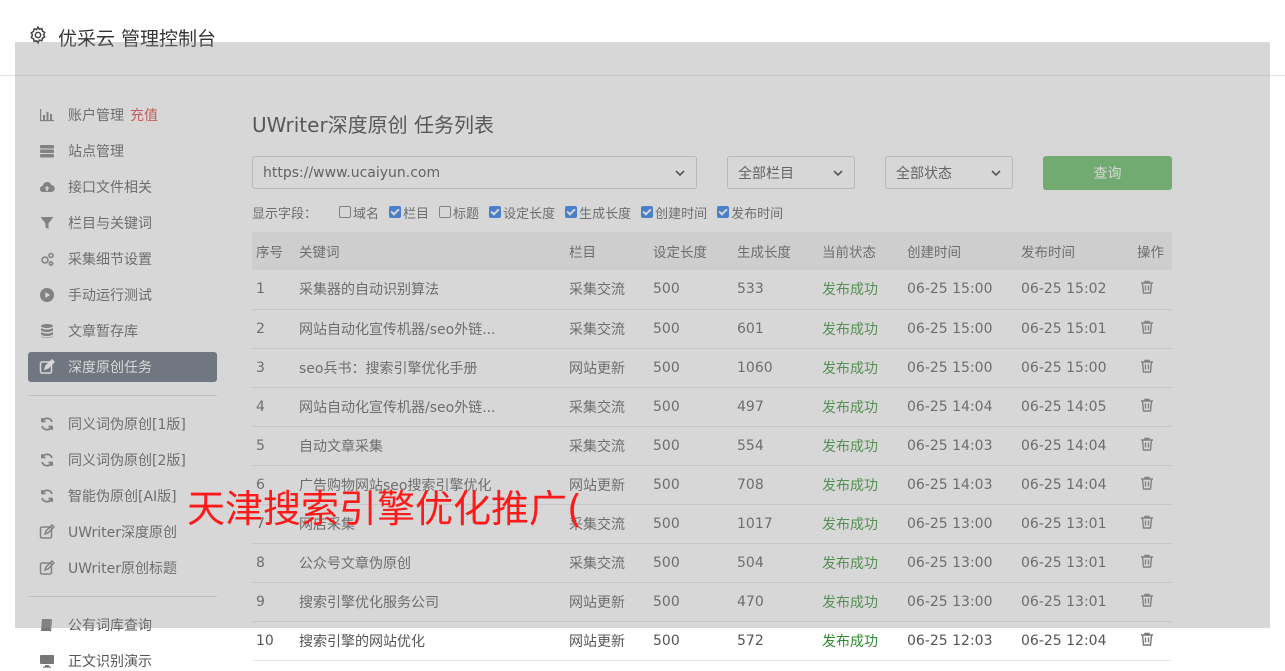 This screenshot has height=671, width=1285. Describe the element at coordinates (950, 367) in the screenshot. I see `table-cell-created: 06-25 15:00` at that location.